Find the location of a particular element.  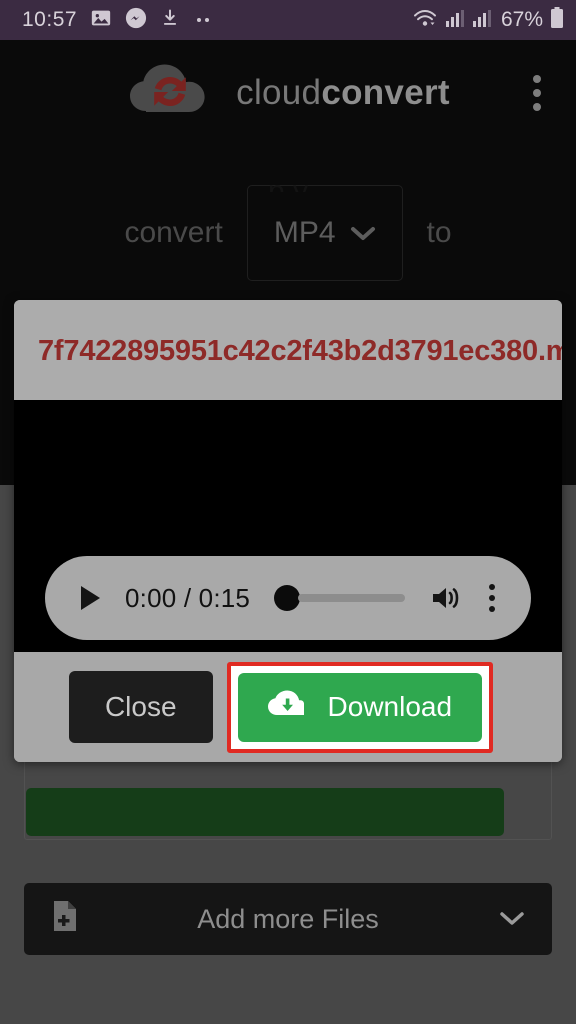

status-bar-right: 67% is located at coordinates (488, 20).